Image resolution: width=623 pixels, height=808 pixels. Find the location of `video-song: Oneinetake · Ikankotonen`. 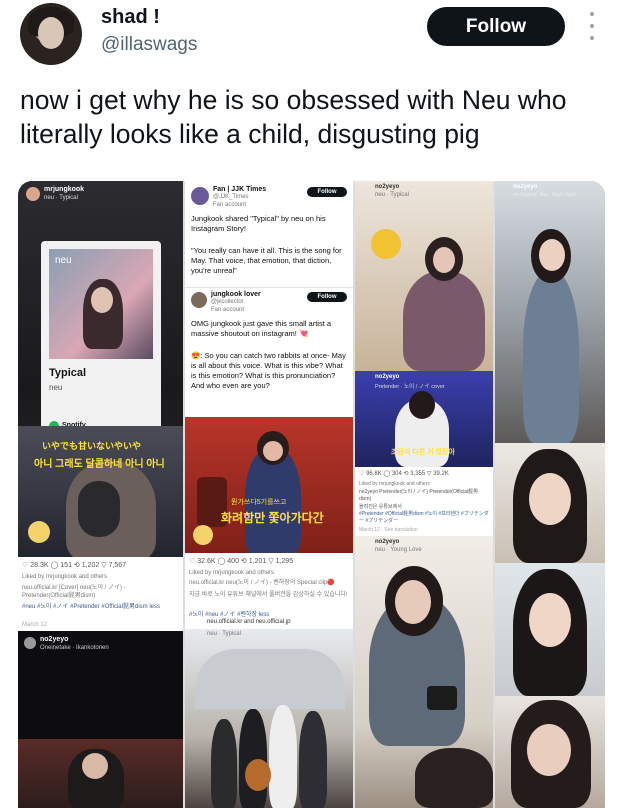

video-song: Oneinetake · Ikankotonen is located at coordinates (74, 648).